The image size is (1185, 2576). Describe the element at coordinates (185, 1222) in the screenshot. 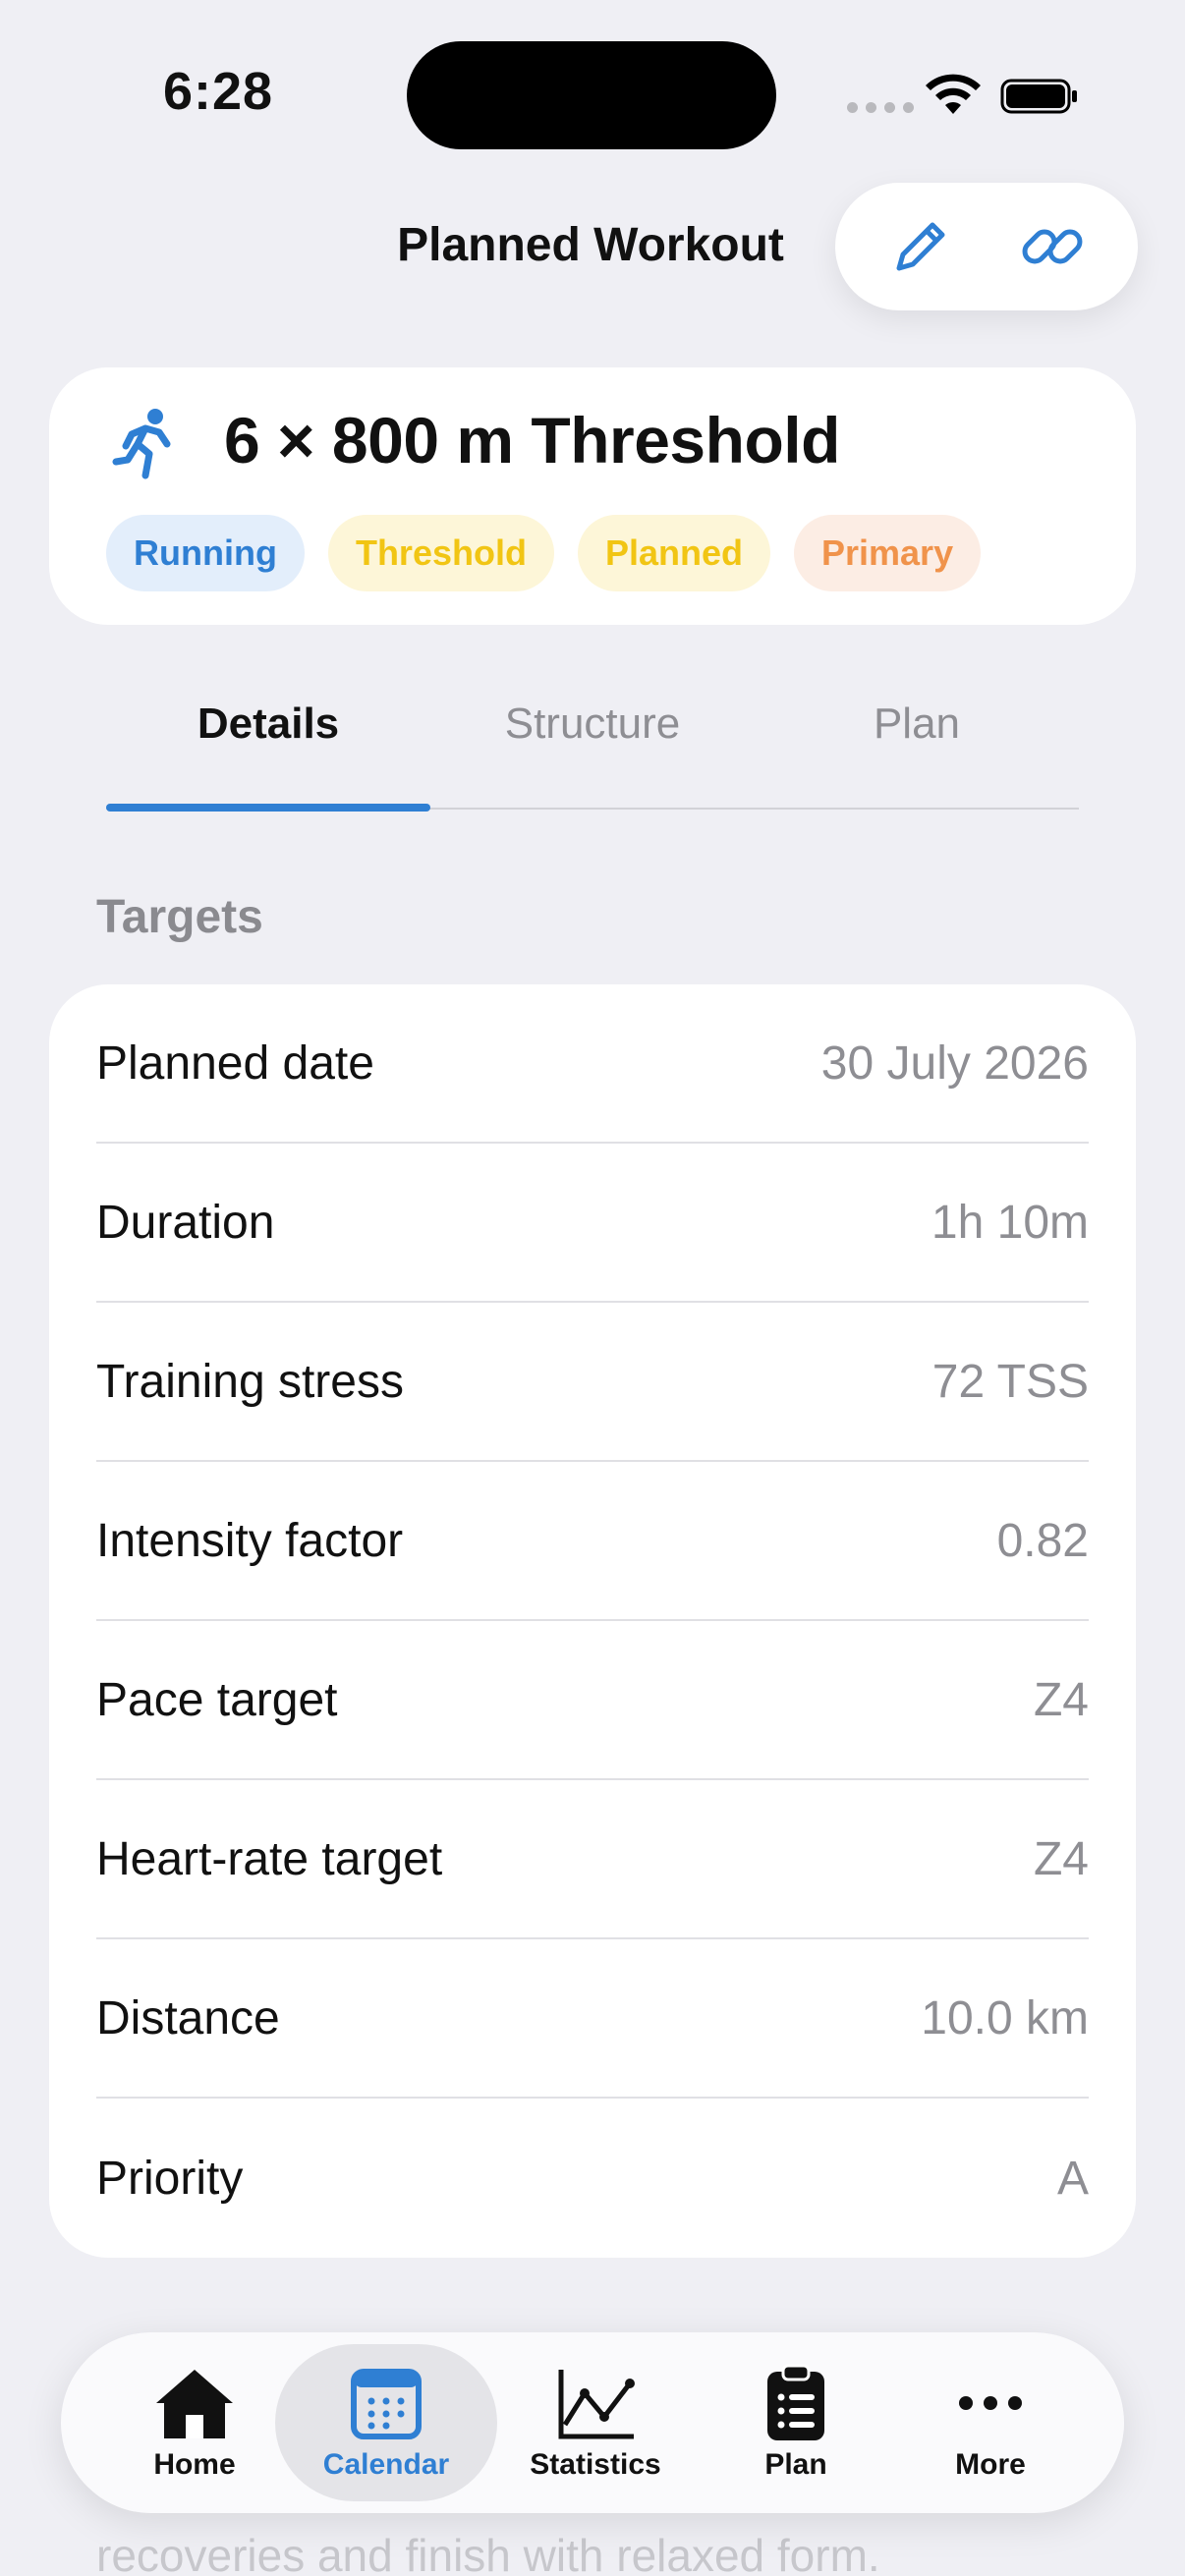

I see `row-label: Duration` at that location.